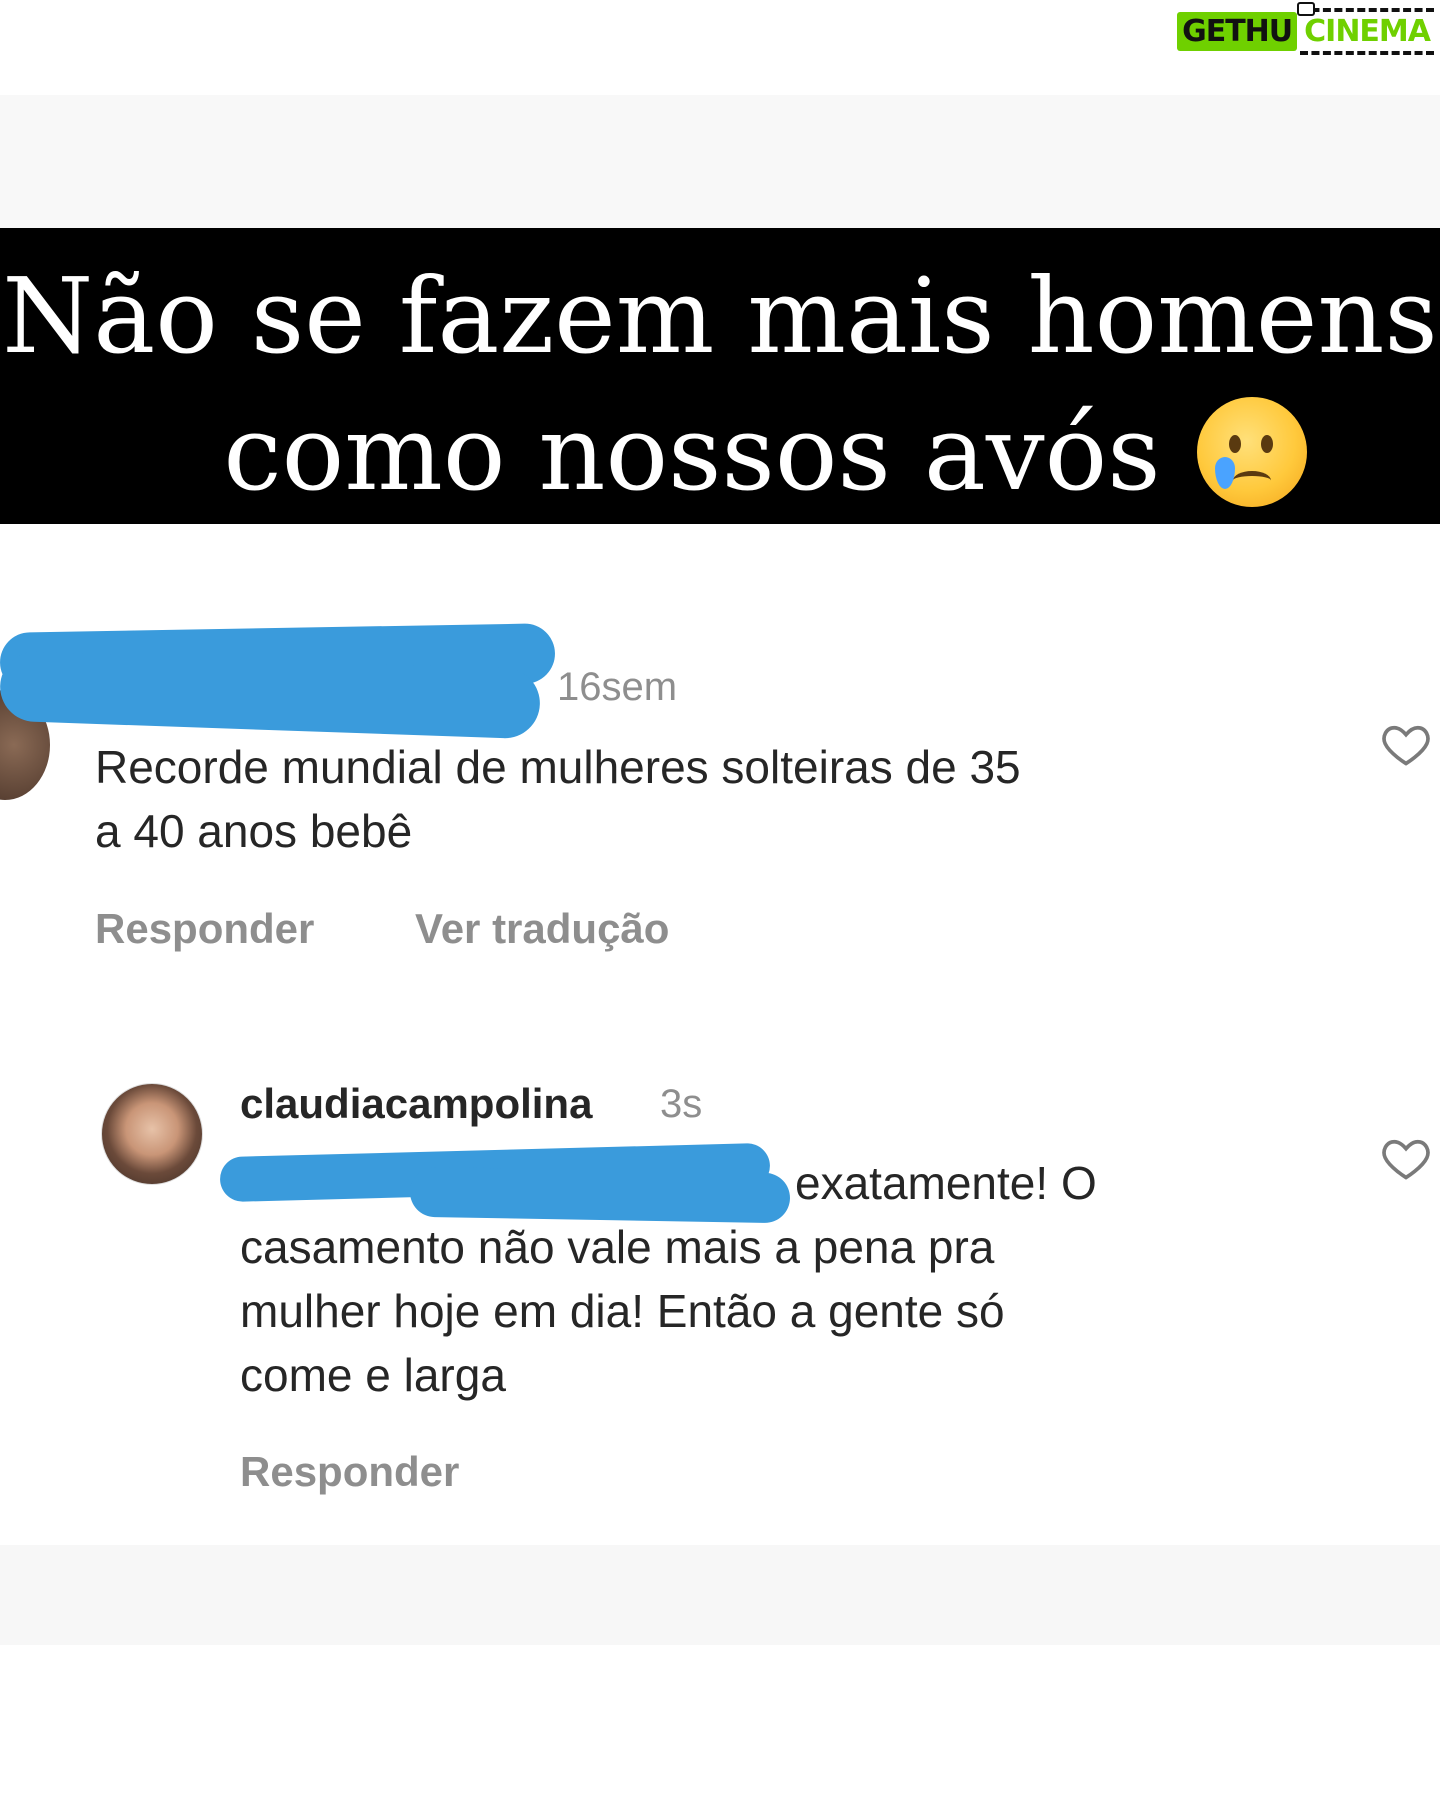  Describe the element at coordinates (542, 929) in the screenshot. I see `see-translation-button: Ver tradução` at that location.